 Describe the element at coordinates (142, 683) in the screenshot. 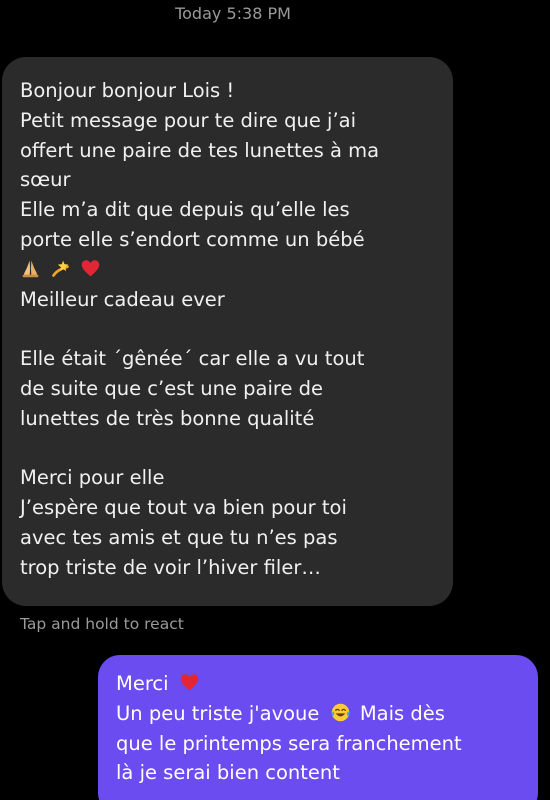

I see `message-text: Merci` at that location.